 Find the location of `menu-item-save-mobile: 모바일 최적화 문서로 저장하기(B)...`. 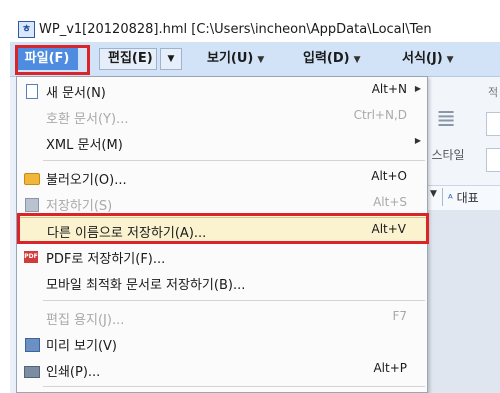

menu-item-save-mobile: 모바일 최적화 문서로 저장하기(B)... is located at coordinates (222, 283).